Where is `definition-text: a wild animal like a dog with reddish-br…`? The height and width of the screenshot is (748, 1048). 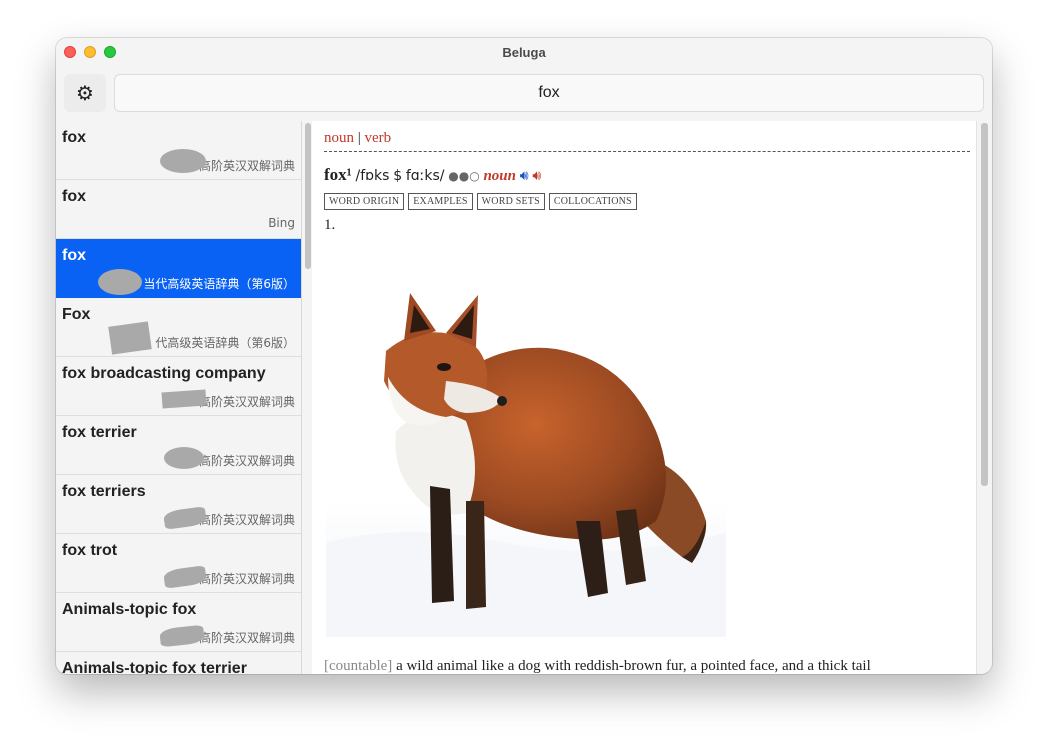
definition-text: a wild animal like a dog with reddish-br… is located at coordinates (633, 666).